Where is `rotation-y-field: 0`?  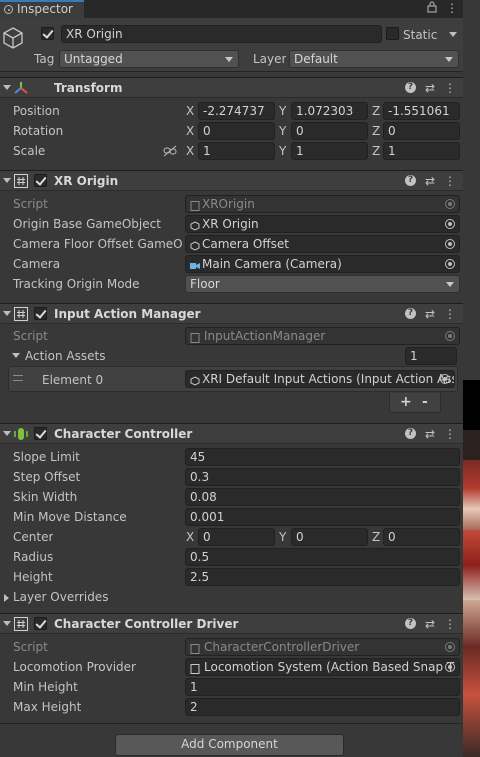
rotation-y-field: 0 is located at coordinates (329, 131).